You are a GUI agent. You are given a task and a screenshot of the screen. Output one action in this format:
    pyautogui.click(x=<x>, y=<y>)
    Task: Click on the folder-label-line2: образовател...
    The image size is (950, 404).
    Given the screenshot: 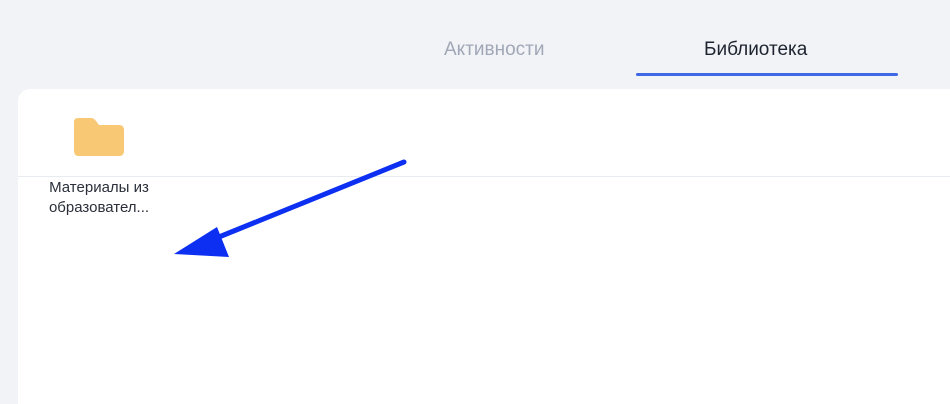 What is the action you would take?
    pyautogui.click(x=99, y=207)
    